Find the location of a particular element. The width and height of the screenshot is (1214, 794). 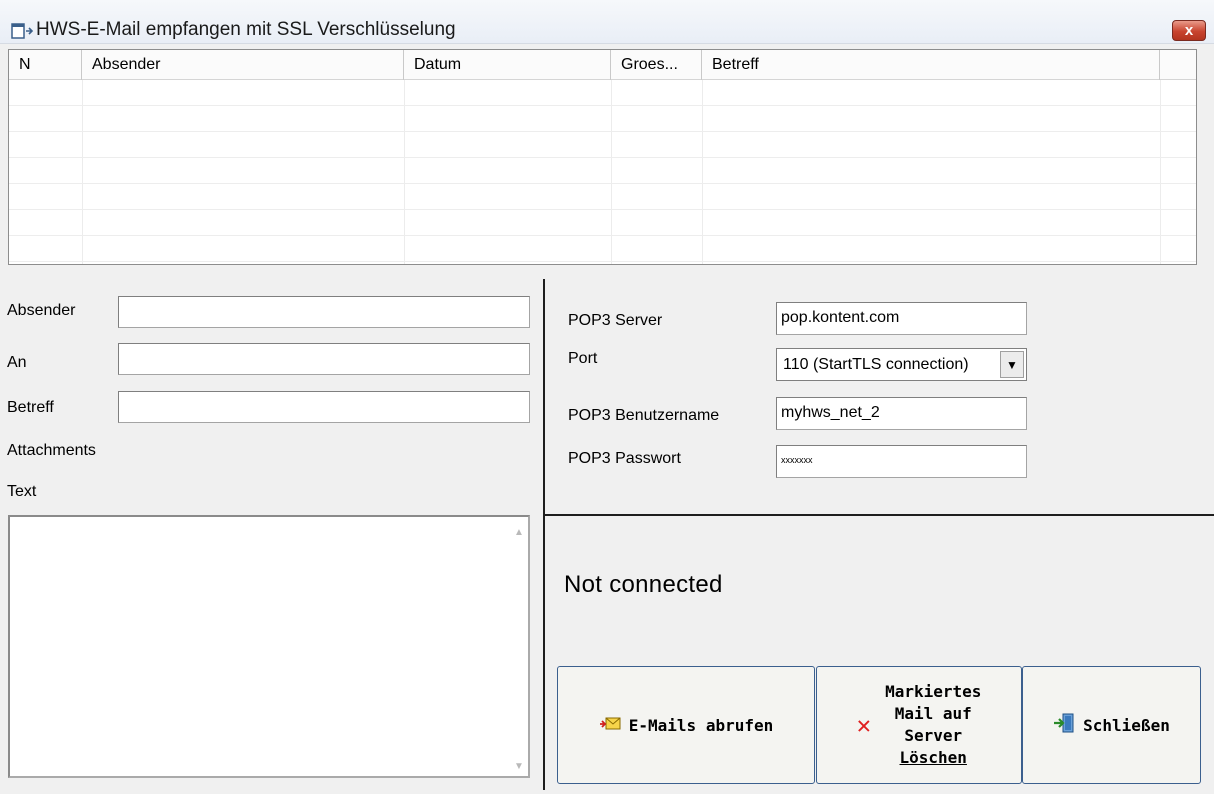

pop3-username-field: myhws_net_2 is located at coordinates (901, 413).